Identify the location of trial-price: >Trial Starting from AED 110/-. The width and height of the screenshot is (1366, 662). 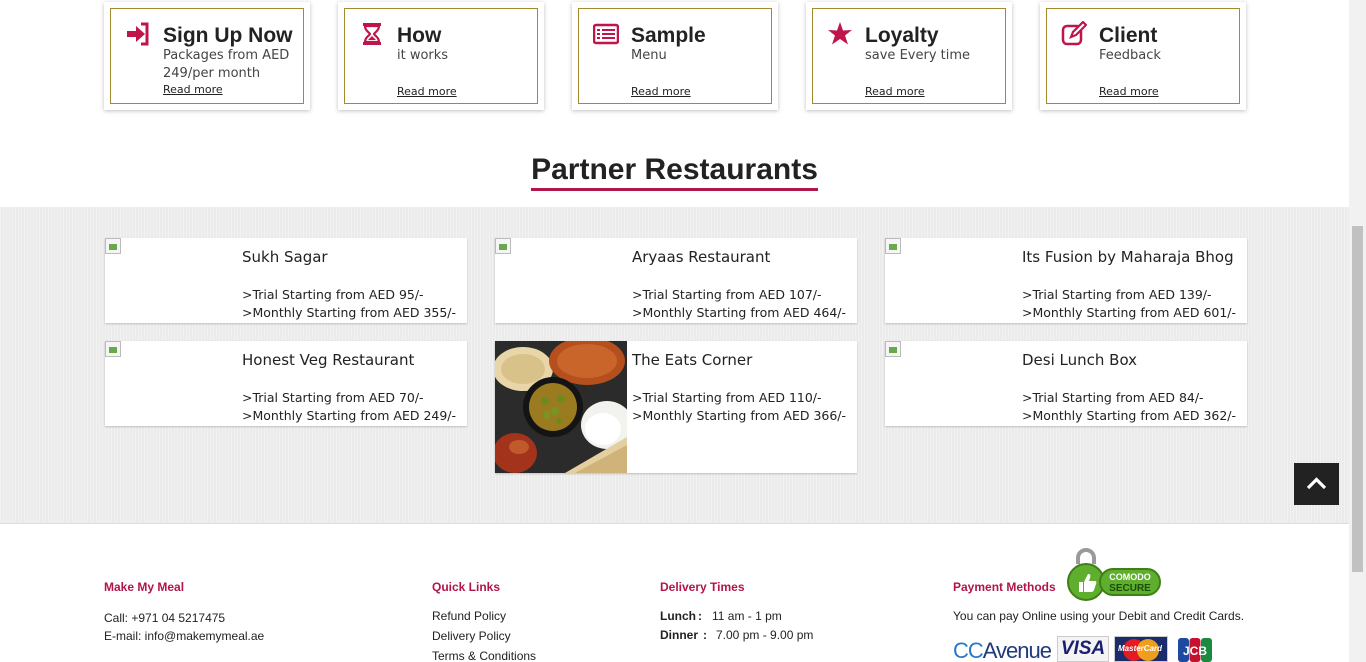
(727, 397).